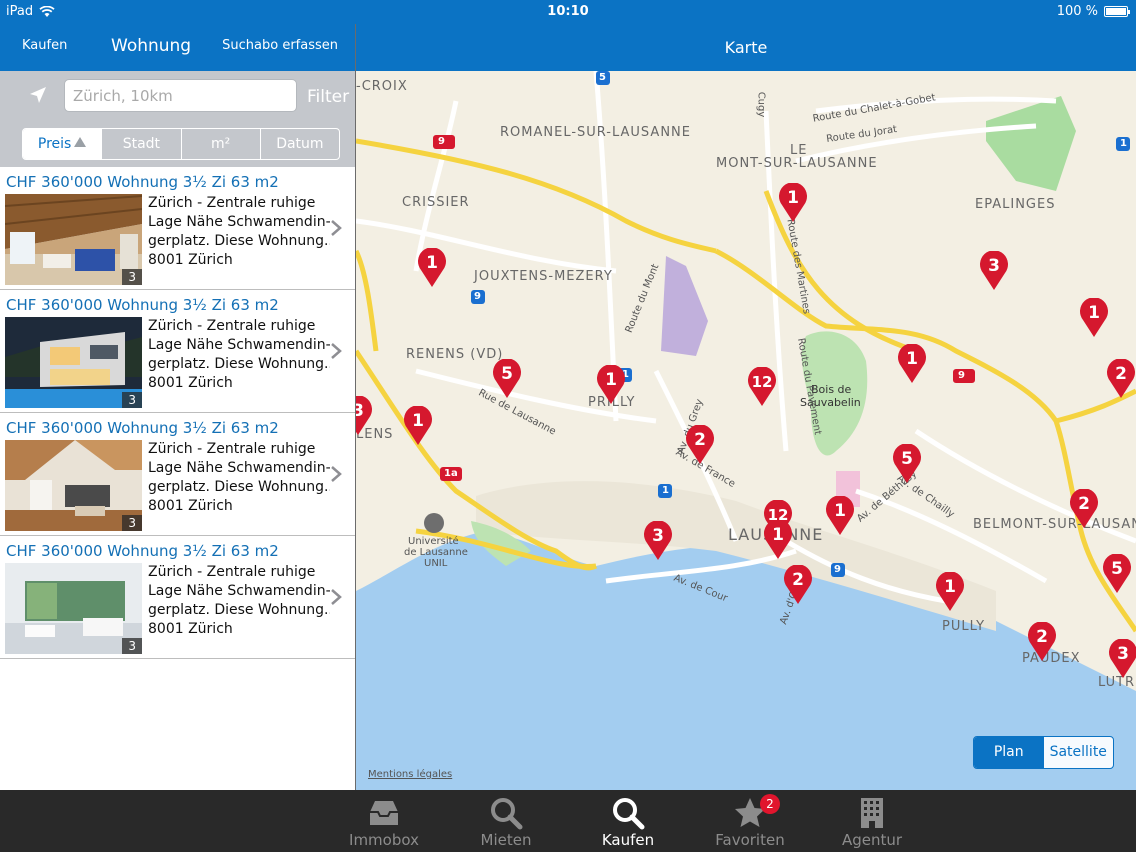  I want to click on tab-mieten: Mieten, so click(506, 821).